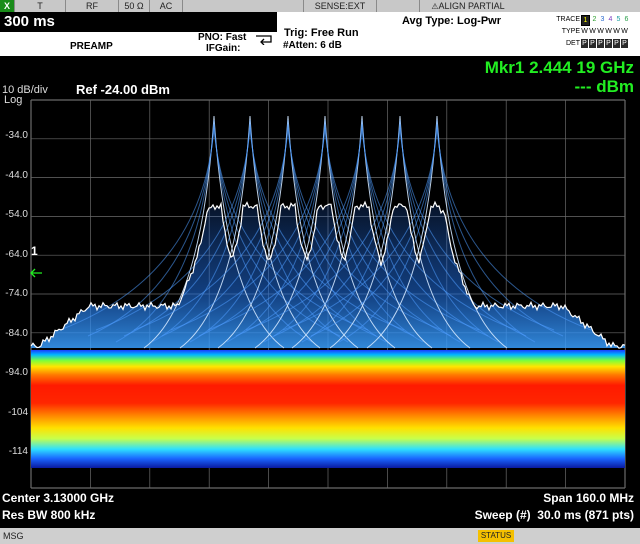 Image resolution: width=640 pixels, height=544 pixels. I want to click on ifgain-label: IFGain:, so click(223, 48).